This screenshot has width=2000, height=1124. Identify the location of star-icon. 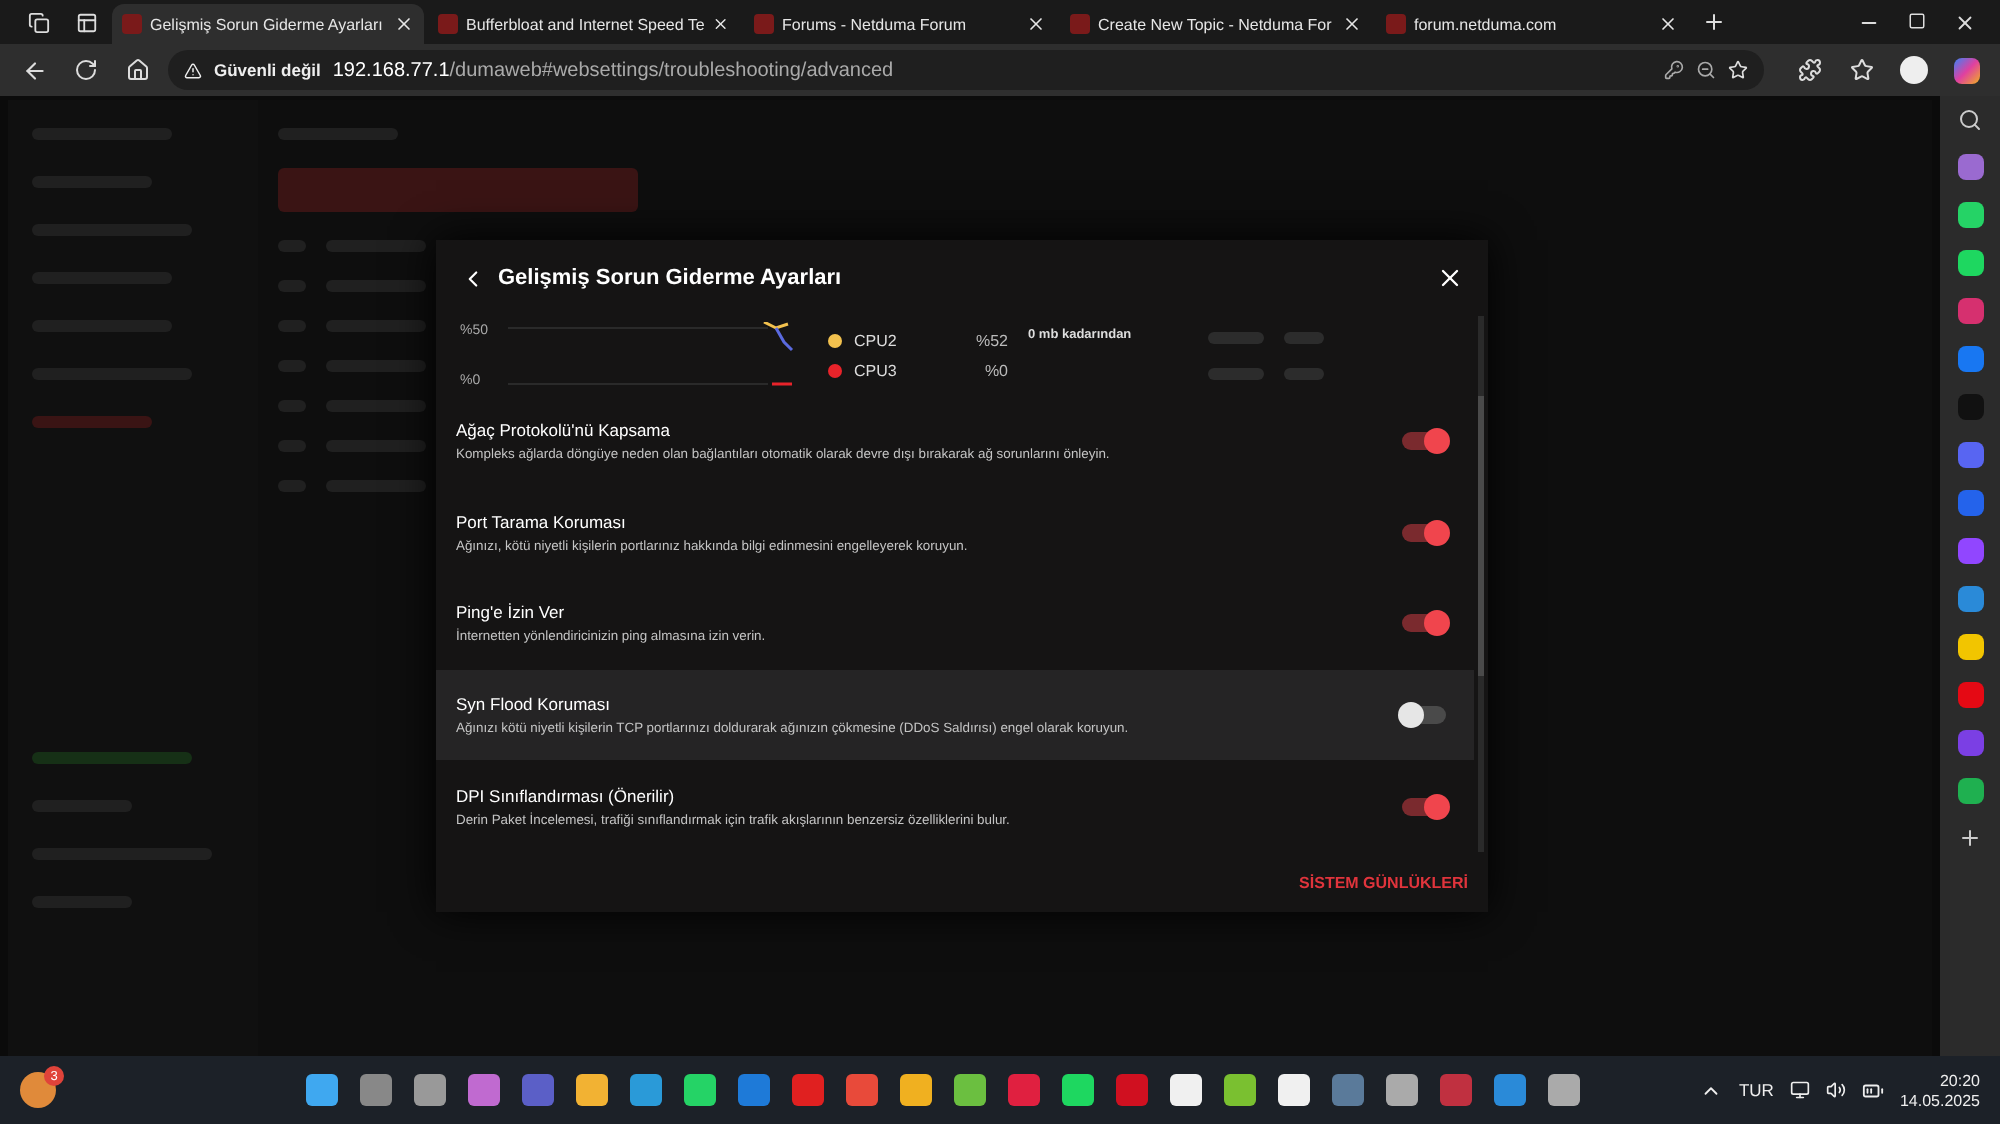
(1738, 70).